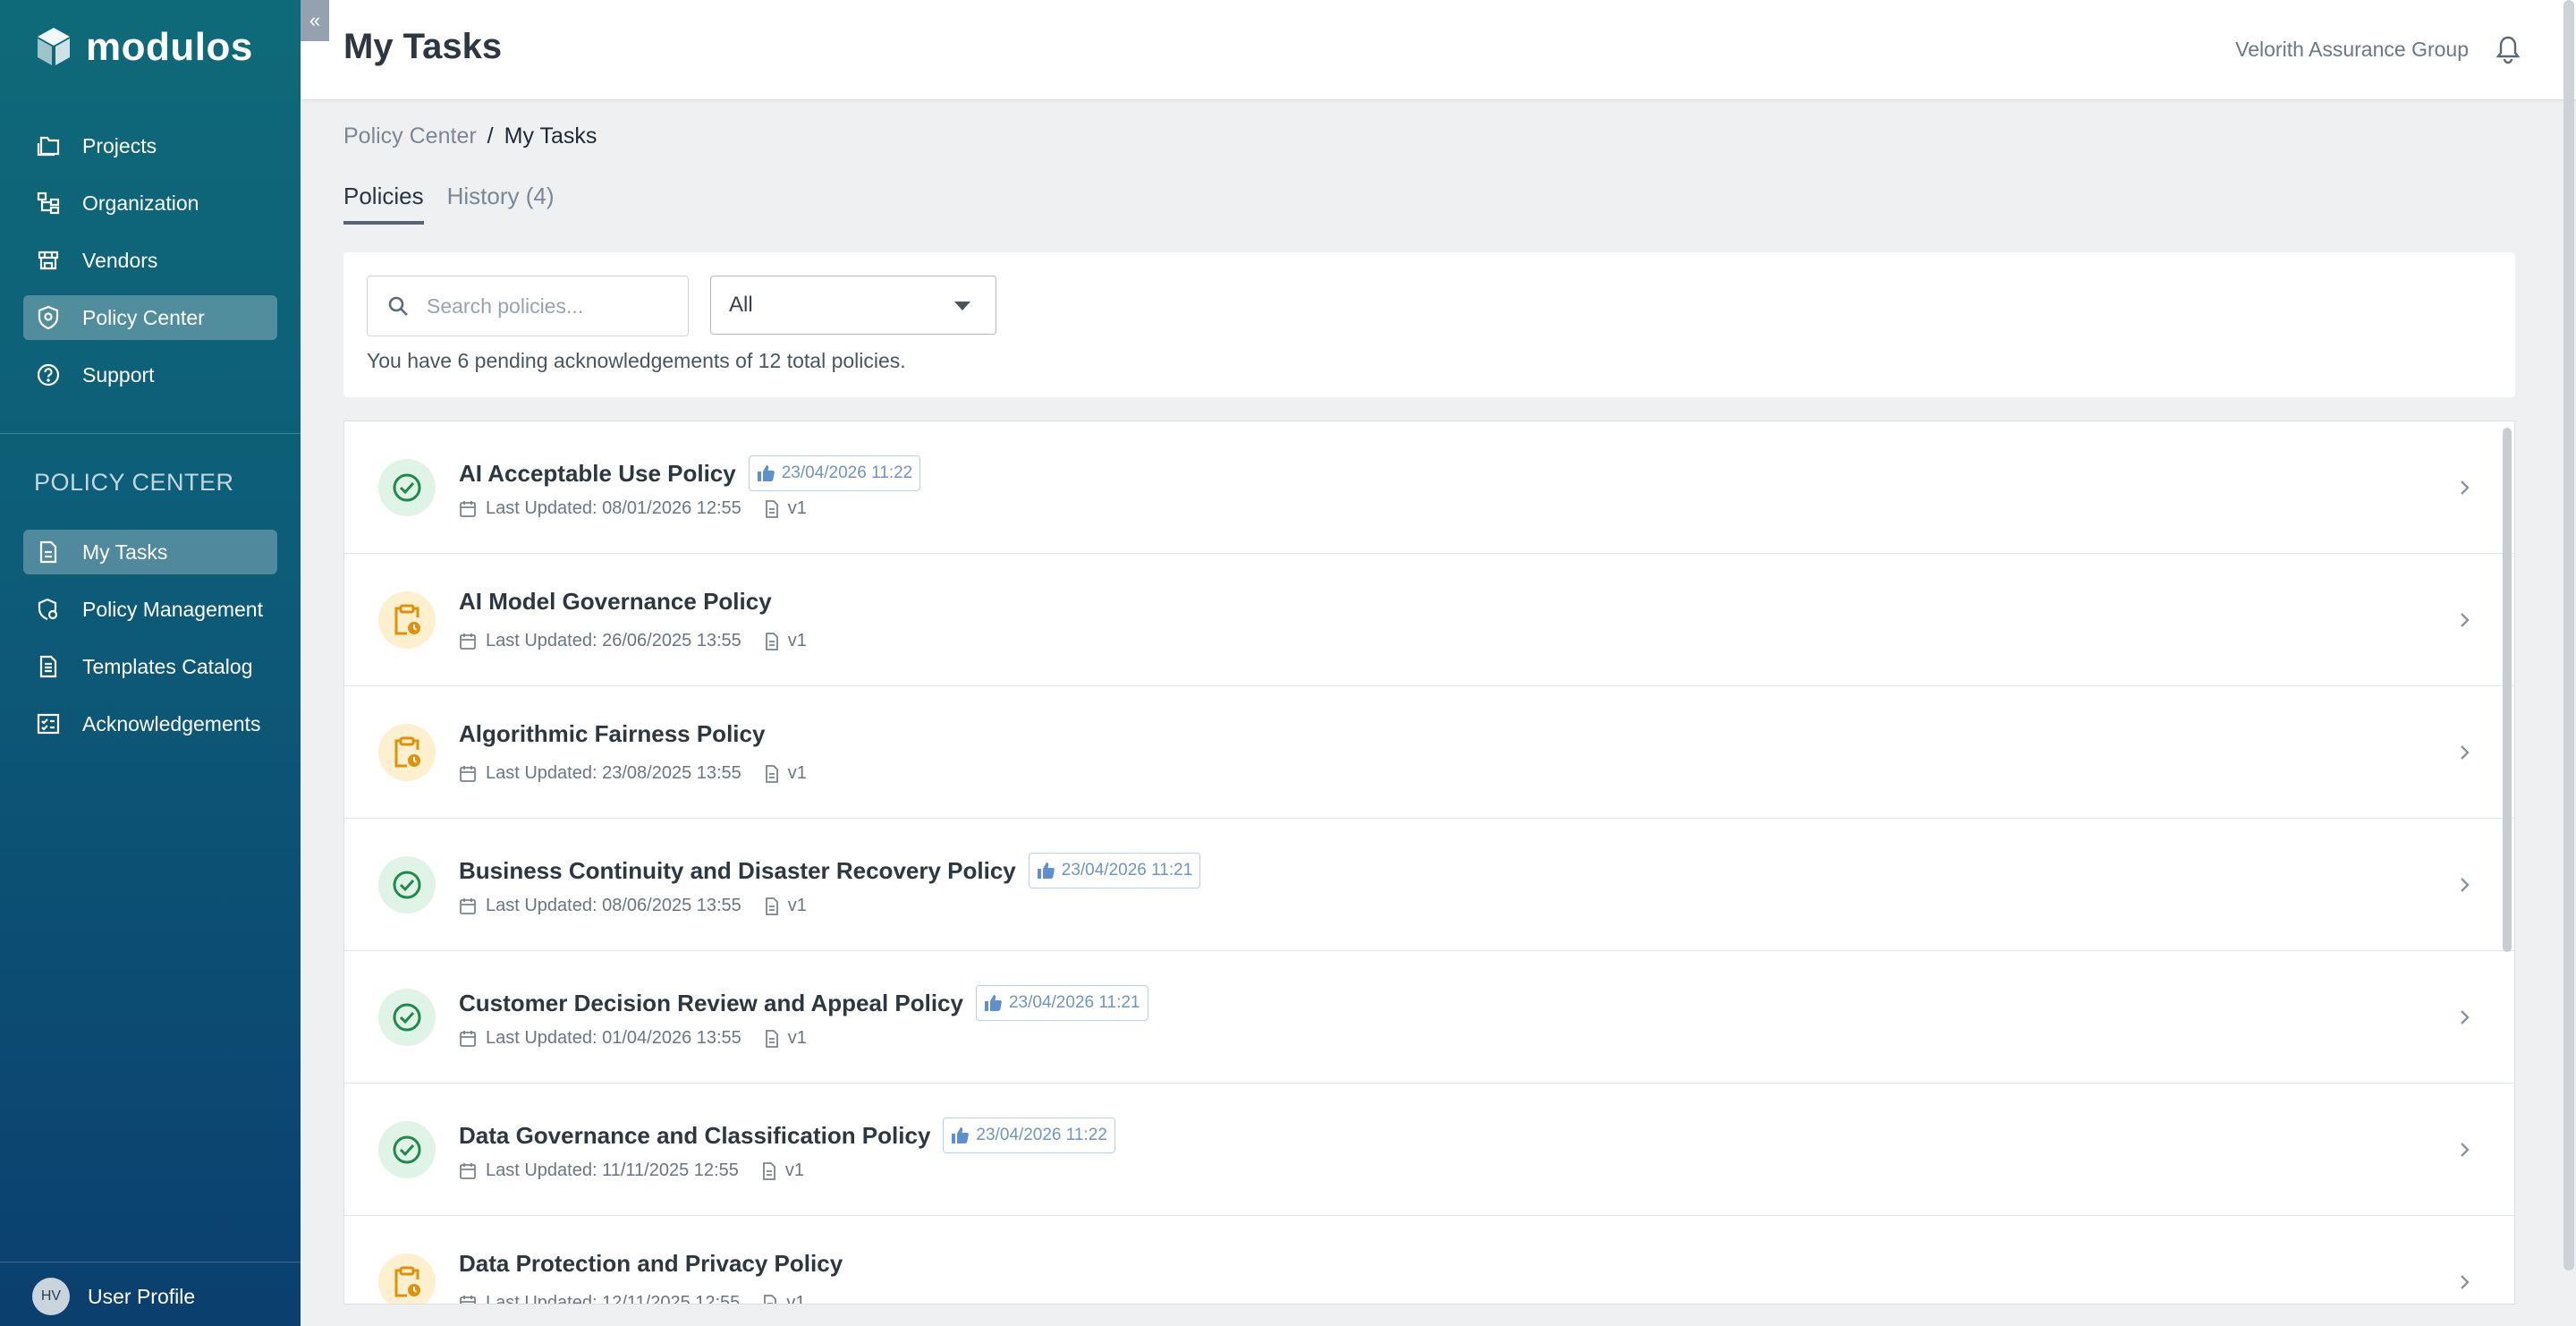 Image resolution: width=2576 pixels, height=1326 pixels. I want to click on tab-policies: Policies, so click(383, 204).